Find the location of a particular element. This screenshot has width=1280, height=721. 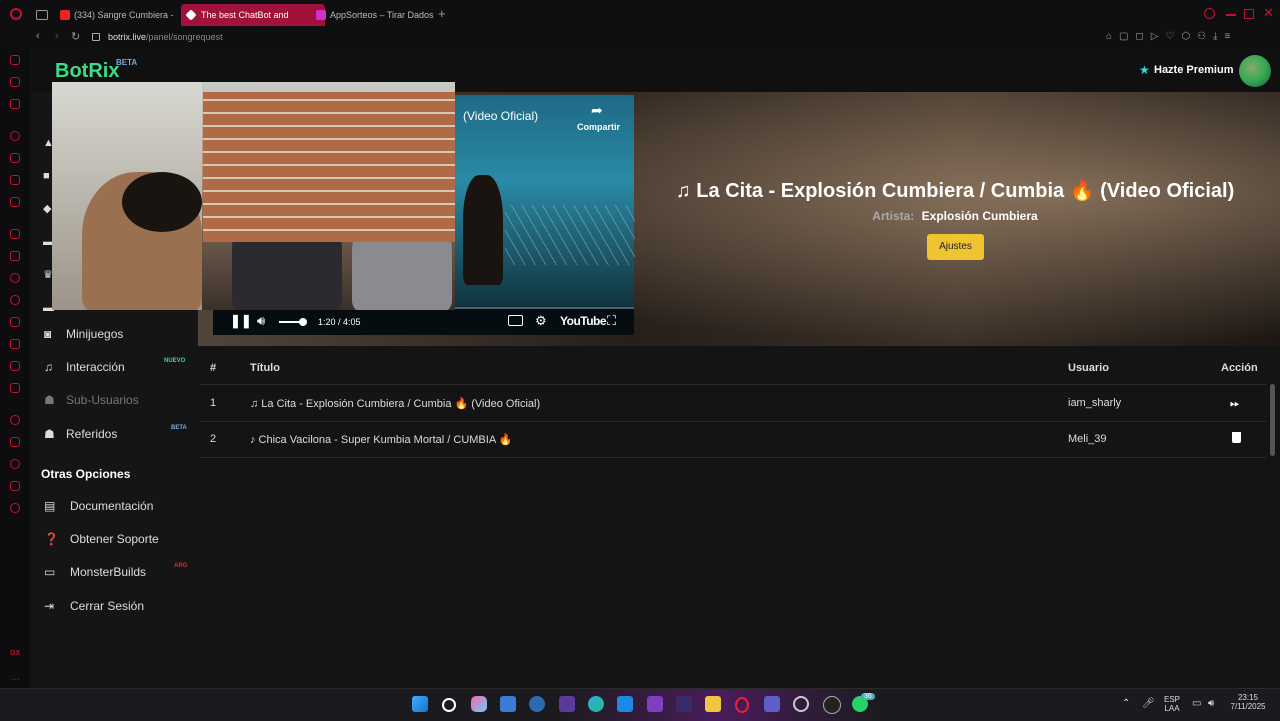

tab-botrix: The best ChatBot and is located at coordinates (253, 15).